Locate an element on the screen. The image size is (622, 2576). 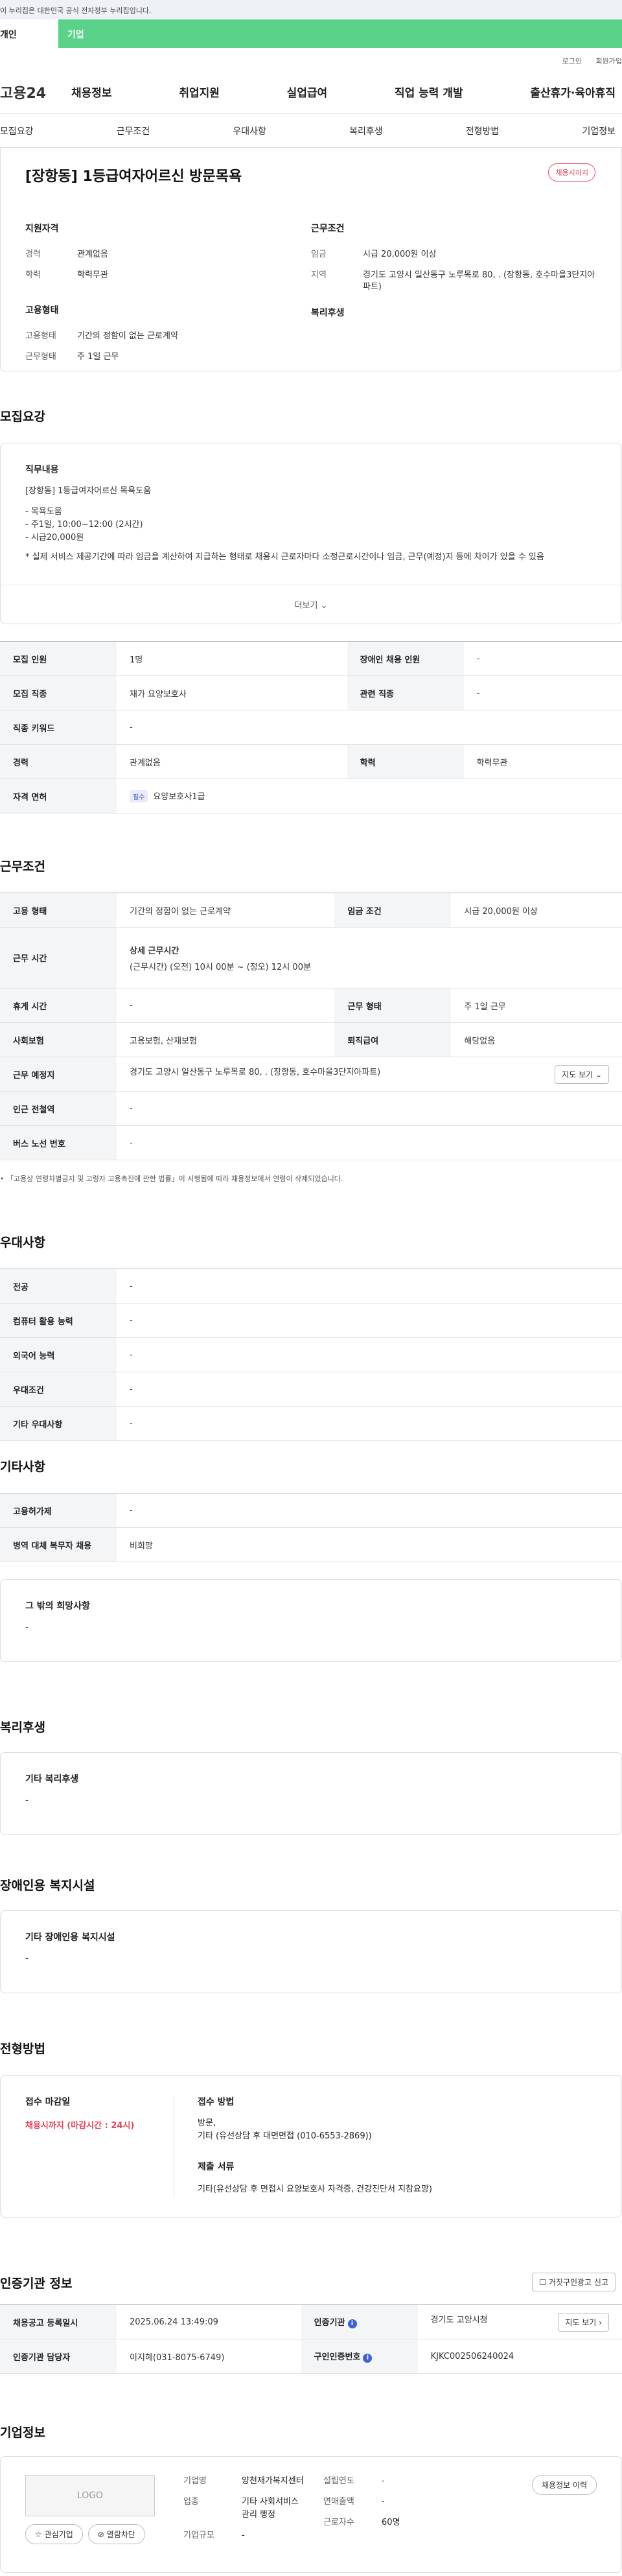
deadline-value: 채용시까지 (마감시간 : 24시) is located at coordinates (80, 2126).